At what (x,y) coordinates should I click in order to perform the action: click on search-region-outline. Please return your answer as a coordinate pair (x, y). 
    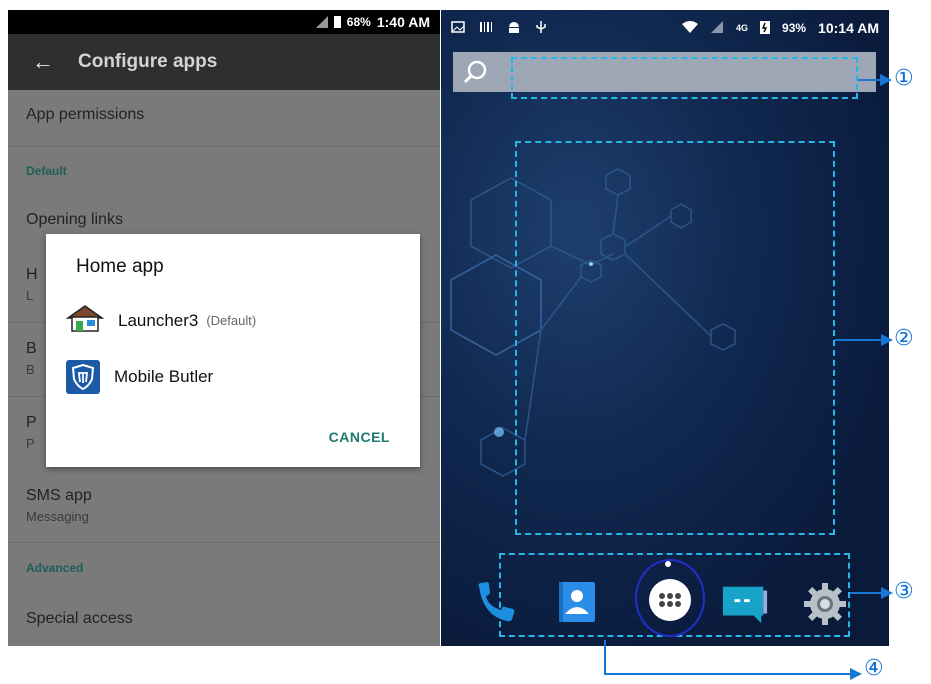
    Looking at the image, I should click on (684, 78).